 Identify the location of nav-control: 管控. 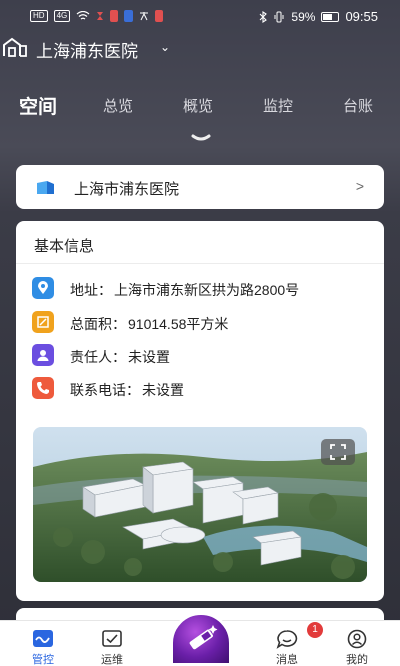
(43, 643).